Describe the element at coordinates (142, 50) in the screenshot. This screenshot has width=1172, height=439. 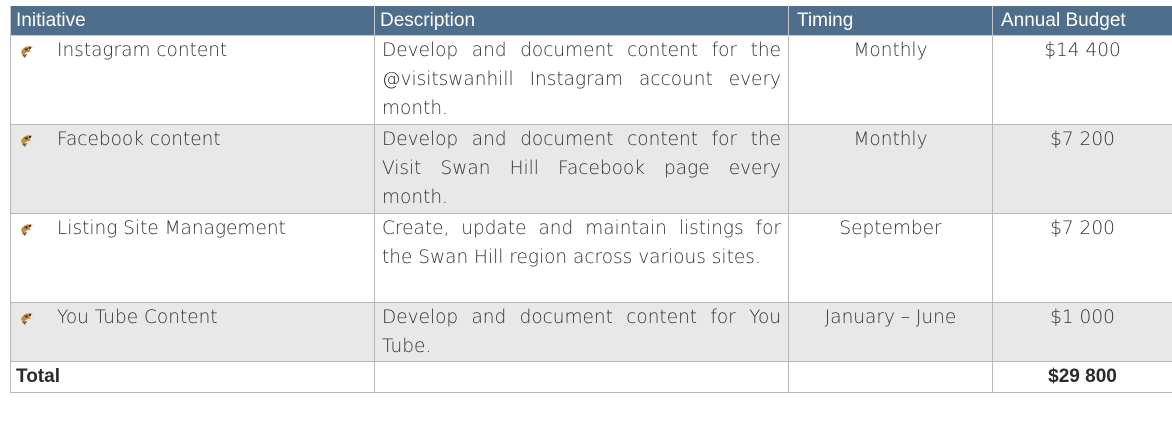
I see `initiative-label: Instagram content` at that location.